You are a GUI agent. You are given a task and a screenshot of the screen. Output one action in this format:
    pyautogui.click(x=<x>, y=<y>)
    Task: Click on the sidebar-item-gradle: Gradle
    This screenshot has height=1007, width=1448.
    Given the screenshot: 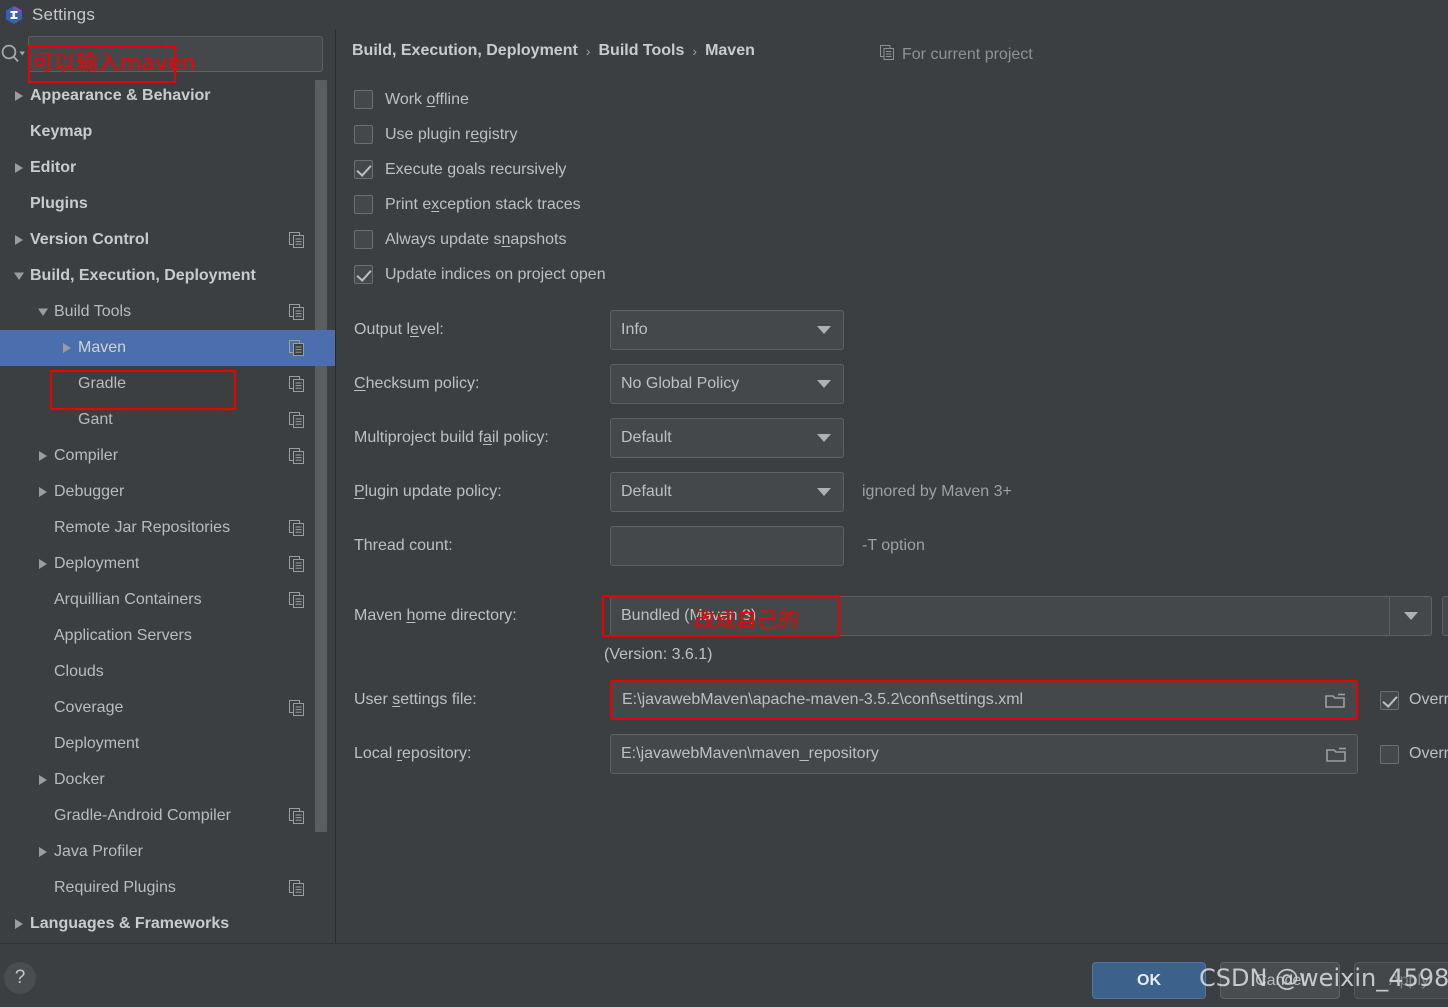 What is the action you would take?
    pyautogui.click(x=167, y=384)
    